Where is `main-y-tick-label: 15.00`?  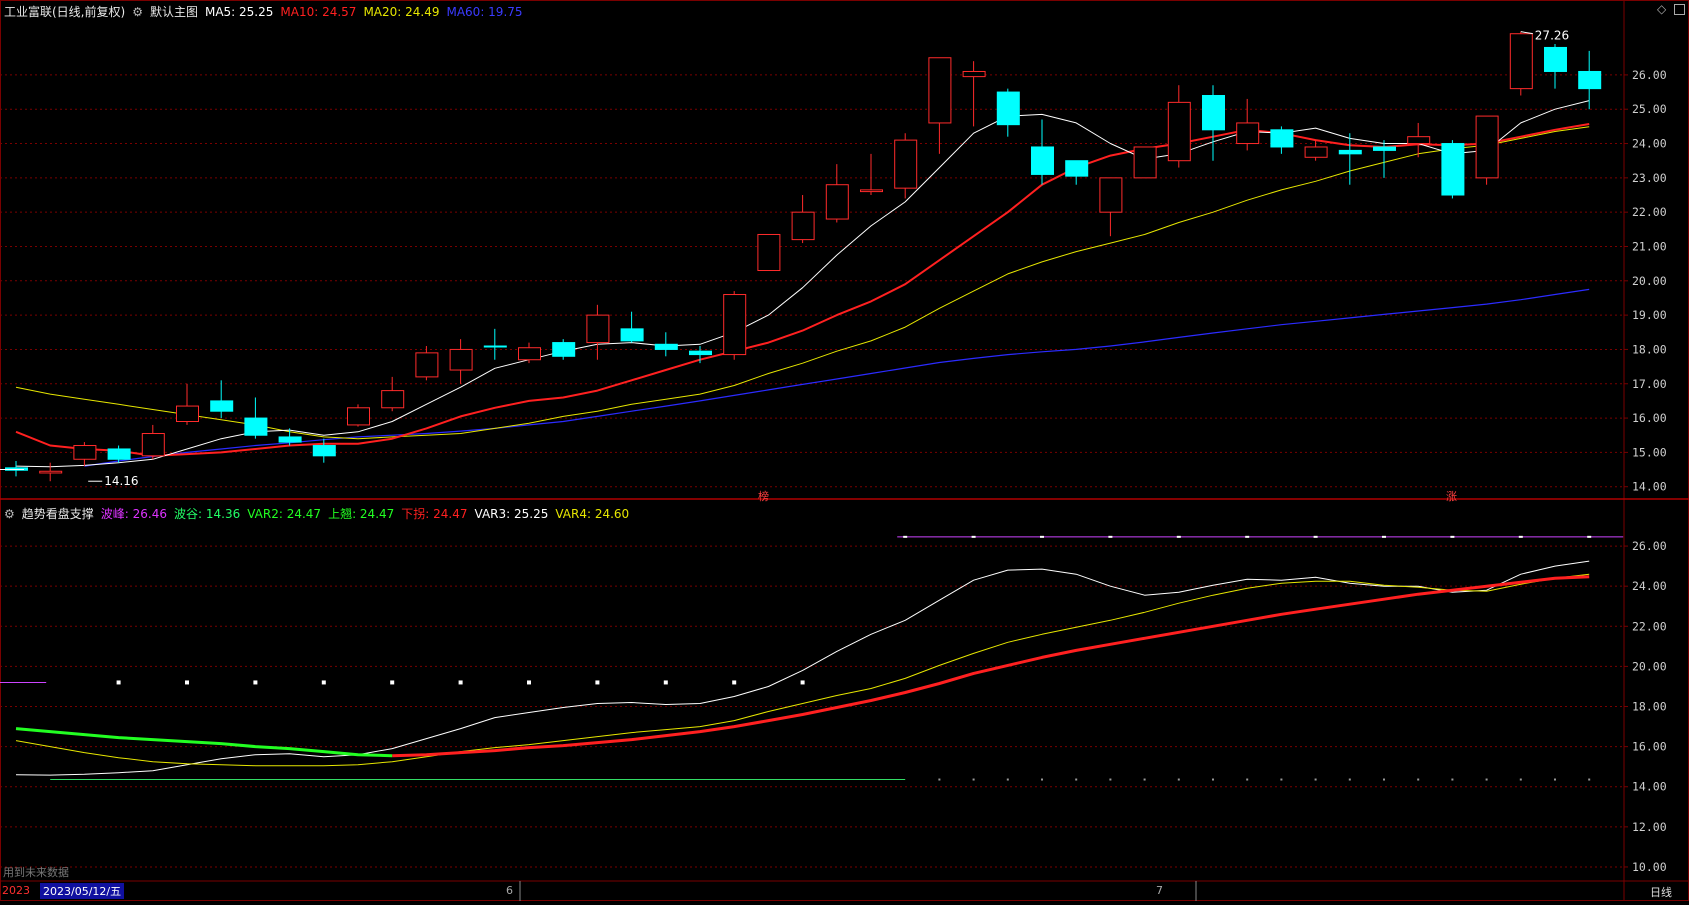
main-y-tick-label: 15.00 is located at coordinates (1649, 452).